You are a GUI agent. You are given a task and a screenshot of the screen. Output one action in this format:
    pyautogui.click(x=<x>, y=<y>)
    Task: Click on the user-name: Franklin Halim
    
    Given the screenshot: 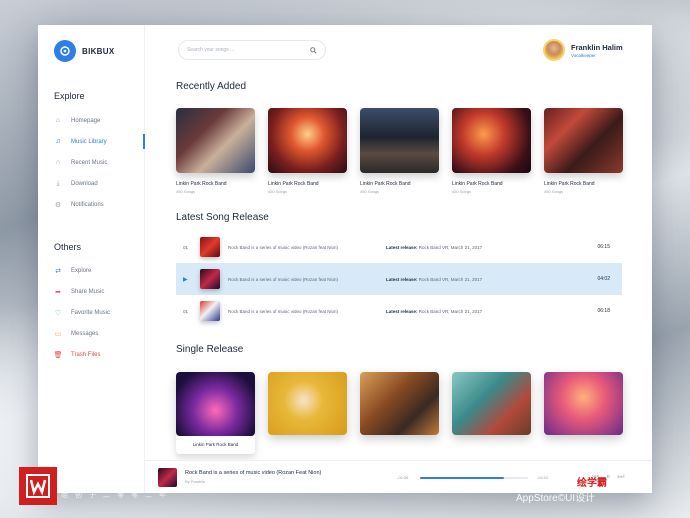 What is the action you would take?
    pyautogui.click(x=597, y=47)
    